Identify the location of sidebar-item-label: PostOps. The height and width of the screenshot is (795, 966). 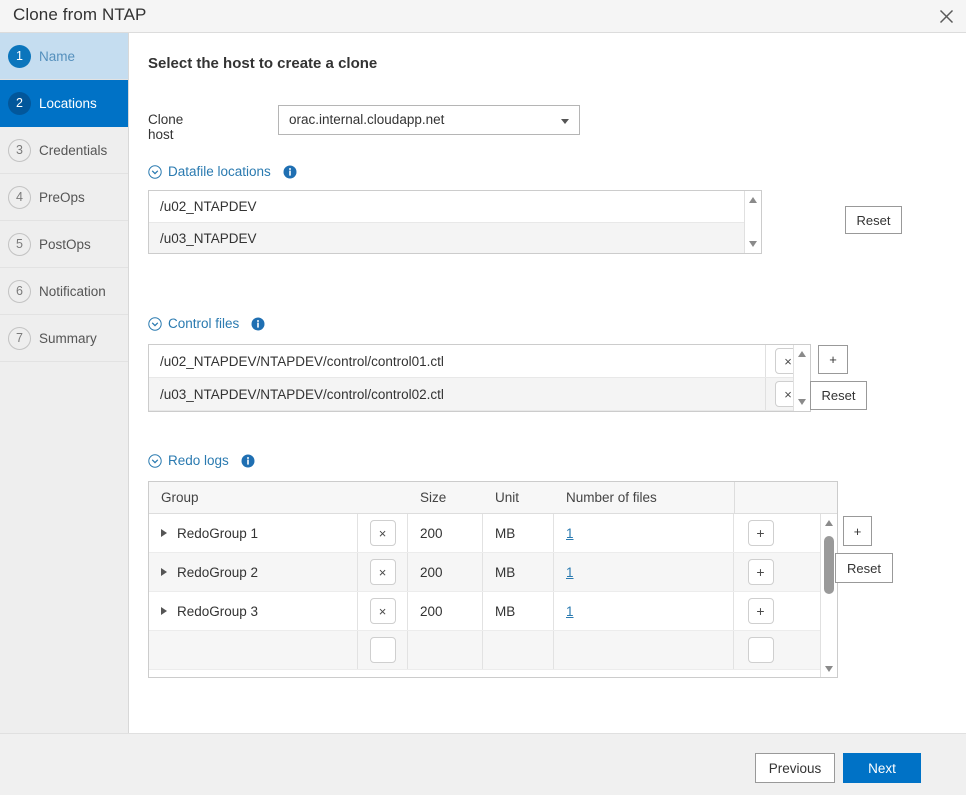
(65, 244).